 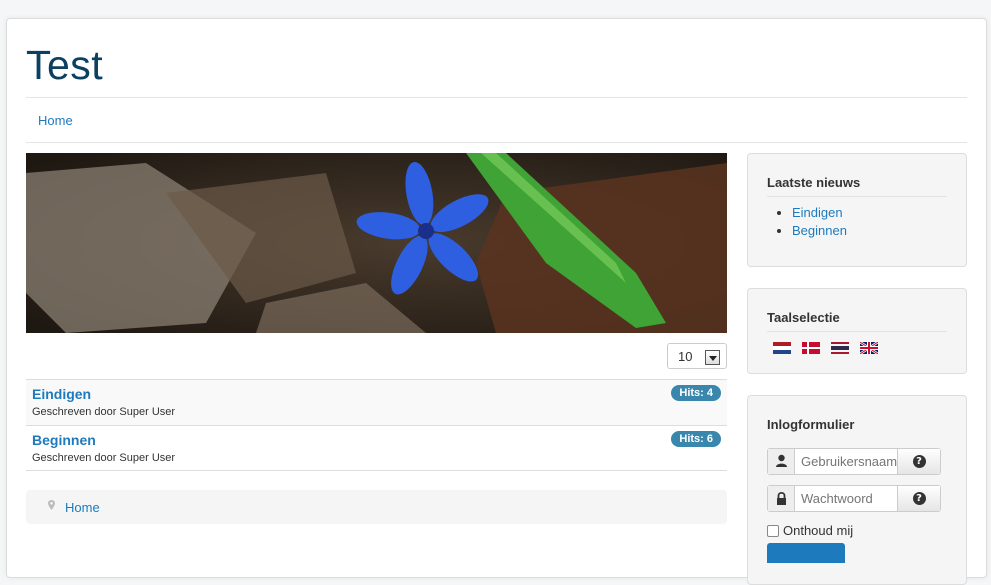 I want to click on remember-label: Onthoud mij, so click(x=818, y=530).